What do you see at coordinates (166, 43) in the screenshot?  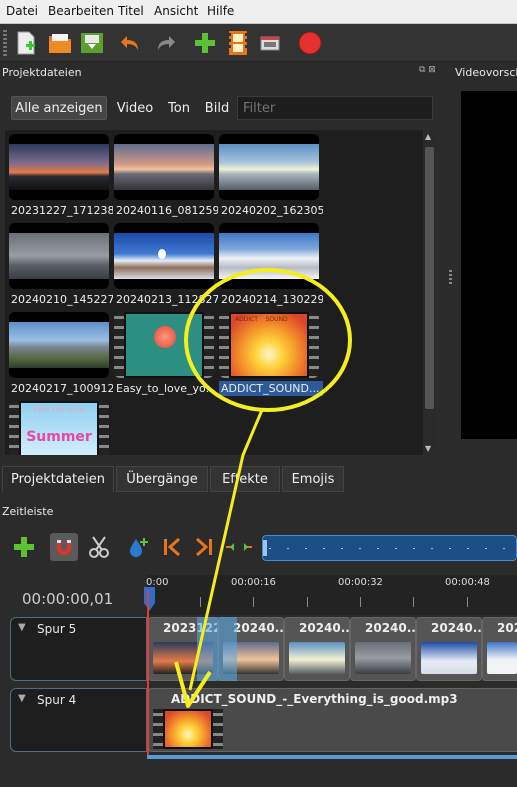 I see `redo-button` at bounding box center [166, 43].